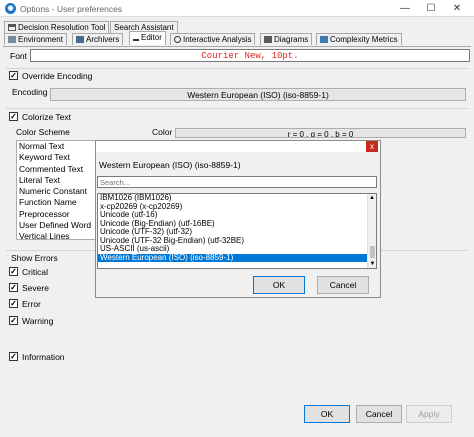 Image resolution: width=474 pixels, height=437 pixels. What do you see at coordinates (56, 214) in the screenshot?
I see `list-item: Preprocessor` at bounding box center [56, 214].